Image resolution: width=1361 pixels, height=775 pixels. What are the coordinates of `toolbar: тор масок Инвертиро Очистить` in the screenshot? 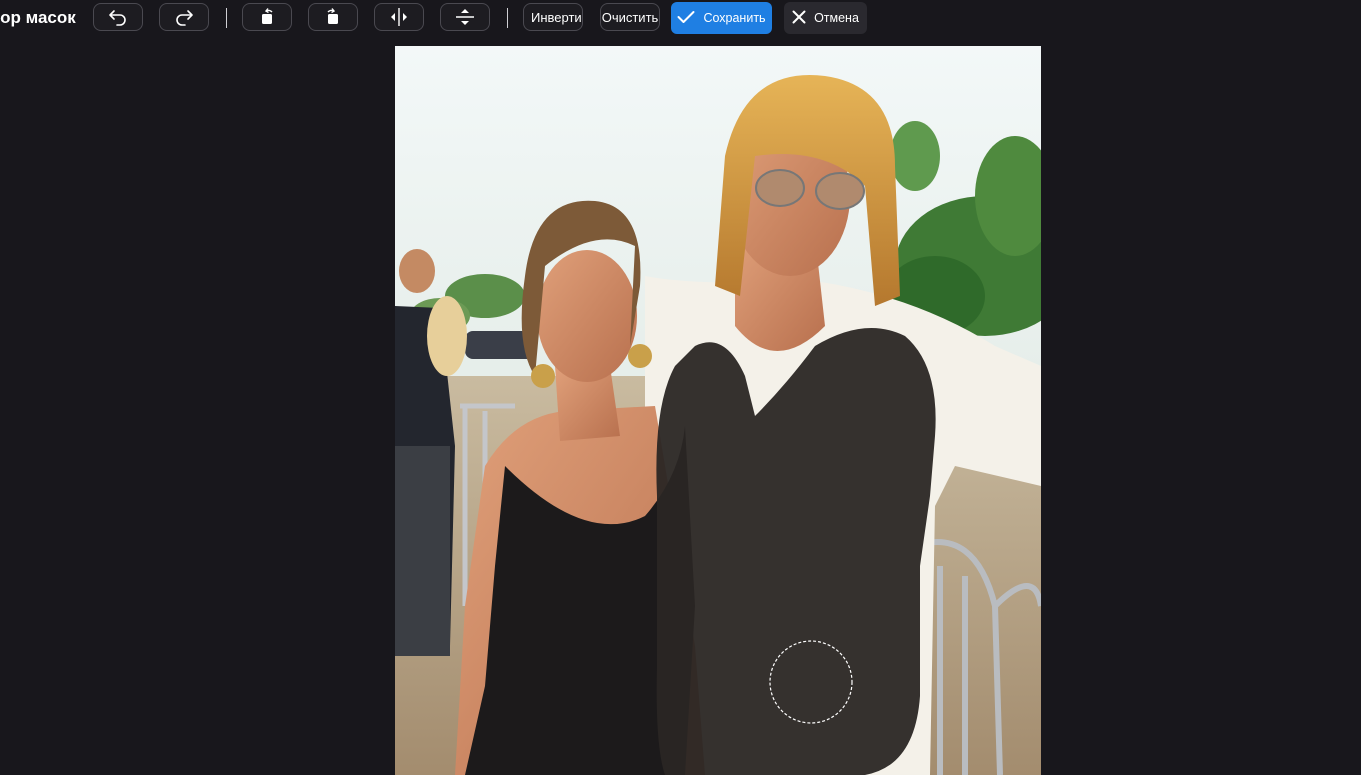 It's located at (680, 18).